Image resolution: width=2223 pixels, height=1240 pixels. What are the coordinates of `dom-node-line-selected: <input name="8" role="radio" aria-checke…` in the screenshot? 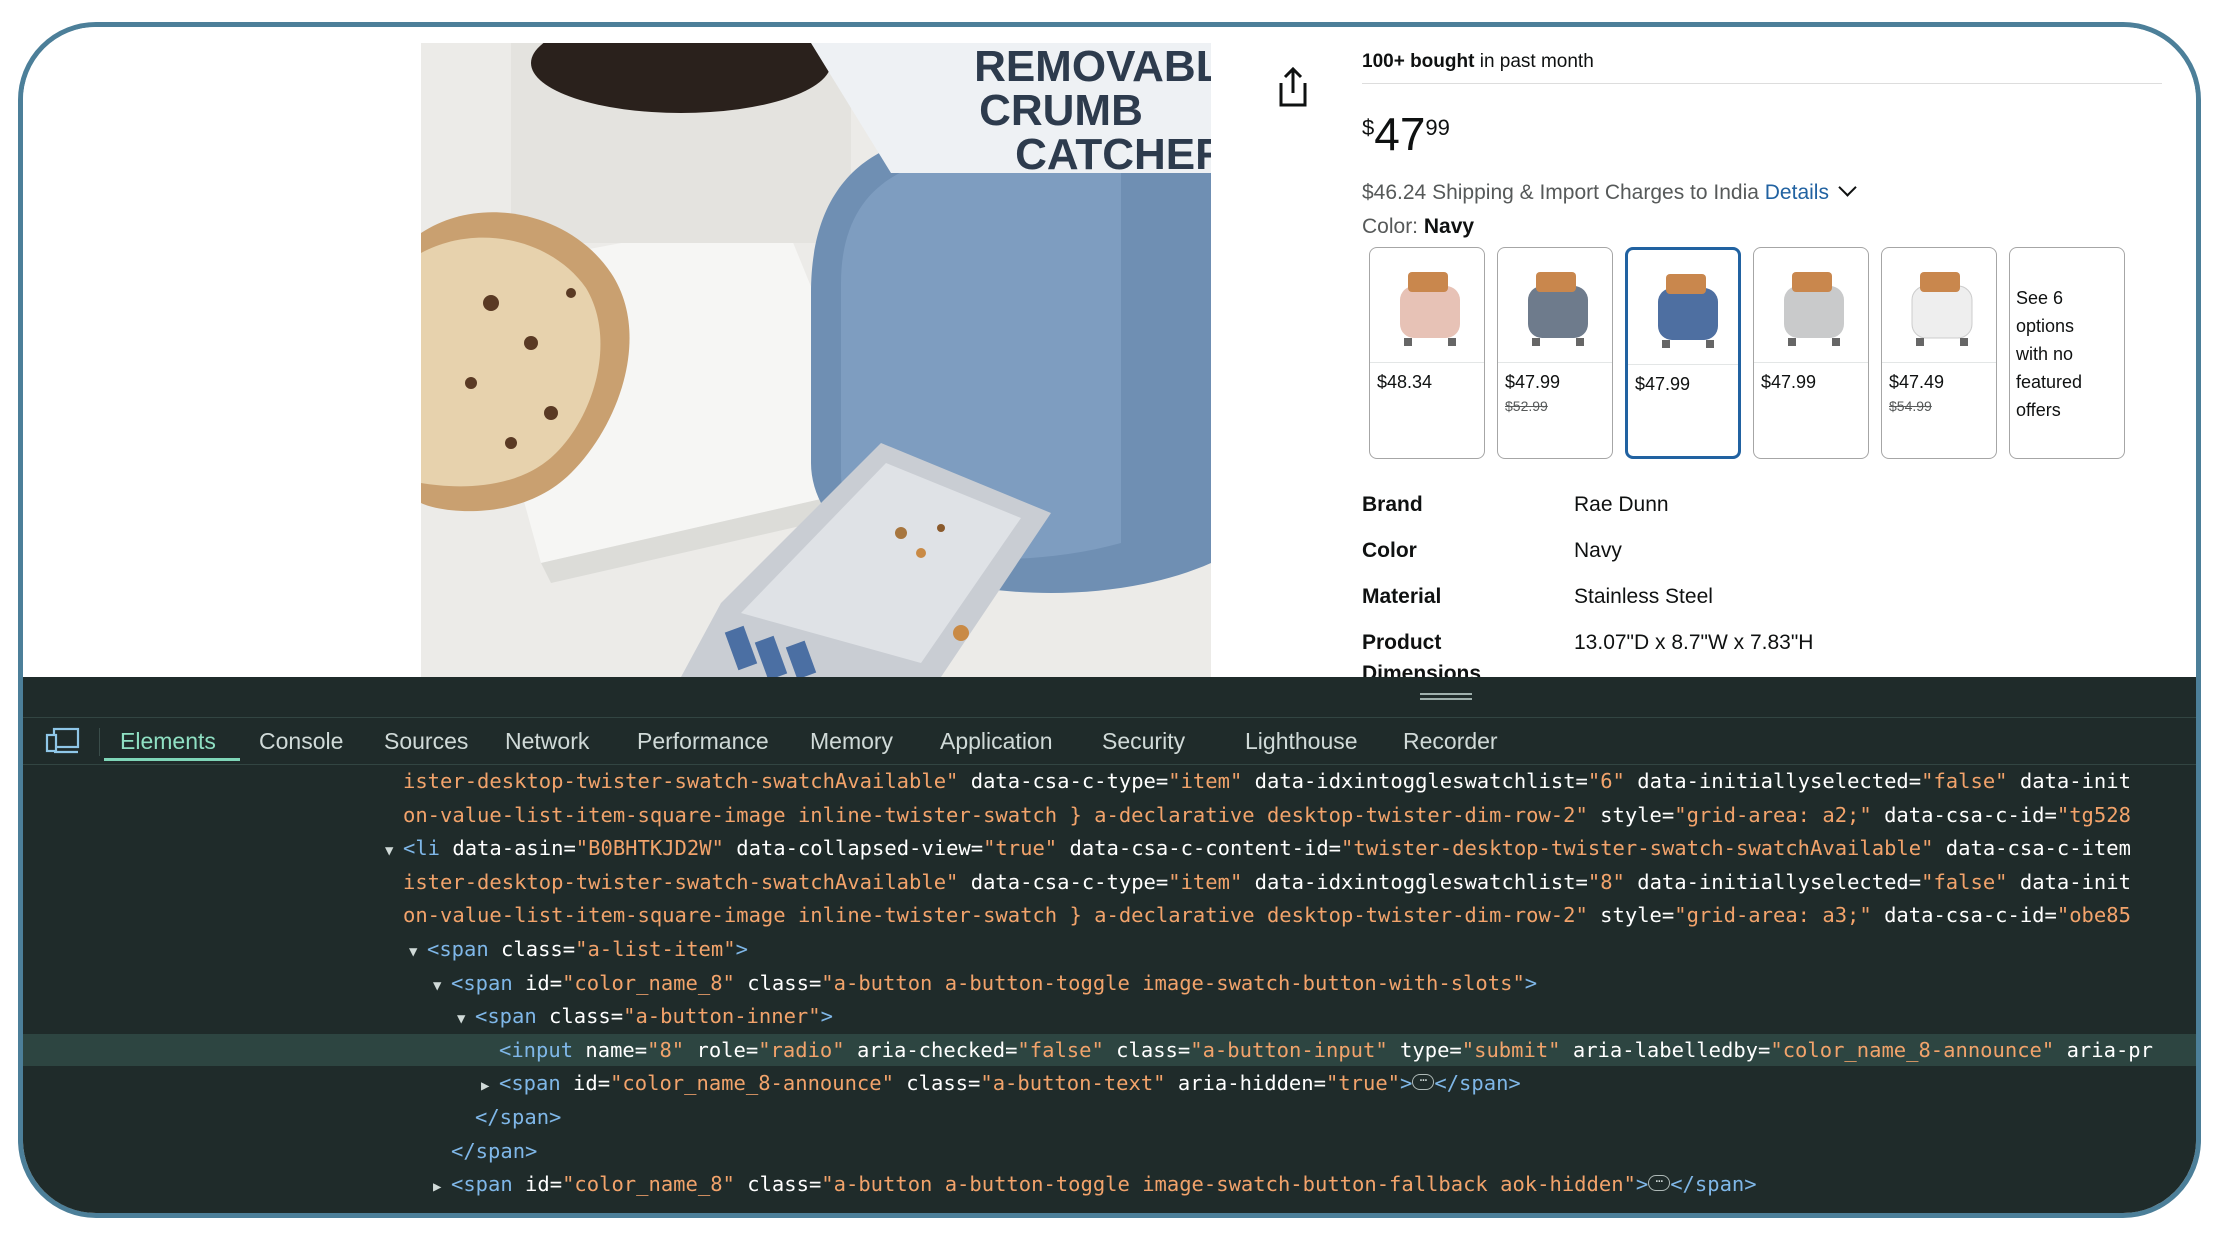 It's located at (1109, 1049).